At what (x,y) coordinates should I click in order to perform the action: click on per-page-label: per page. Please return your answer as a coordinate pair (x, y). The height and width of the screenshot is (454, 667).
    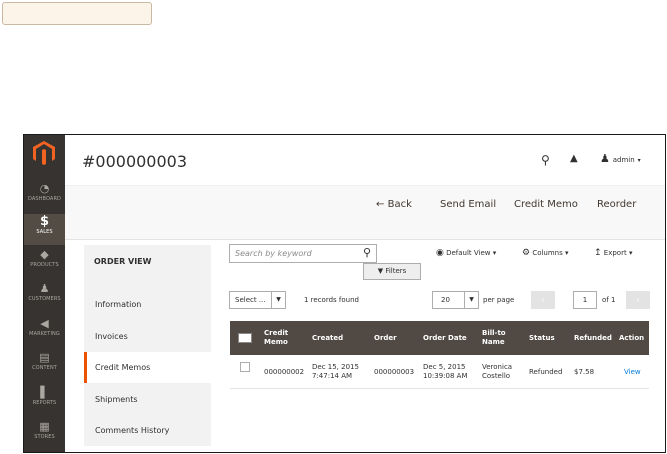
    Looking at the image, I should click on (499, 300).